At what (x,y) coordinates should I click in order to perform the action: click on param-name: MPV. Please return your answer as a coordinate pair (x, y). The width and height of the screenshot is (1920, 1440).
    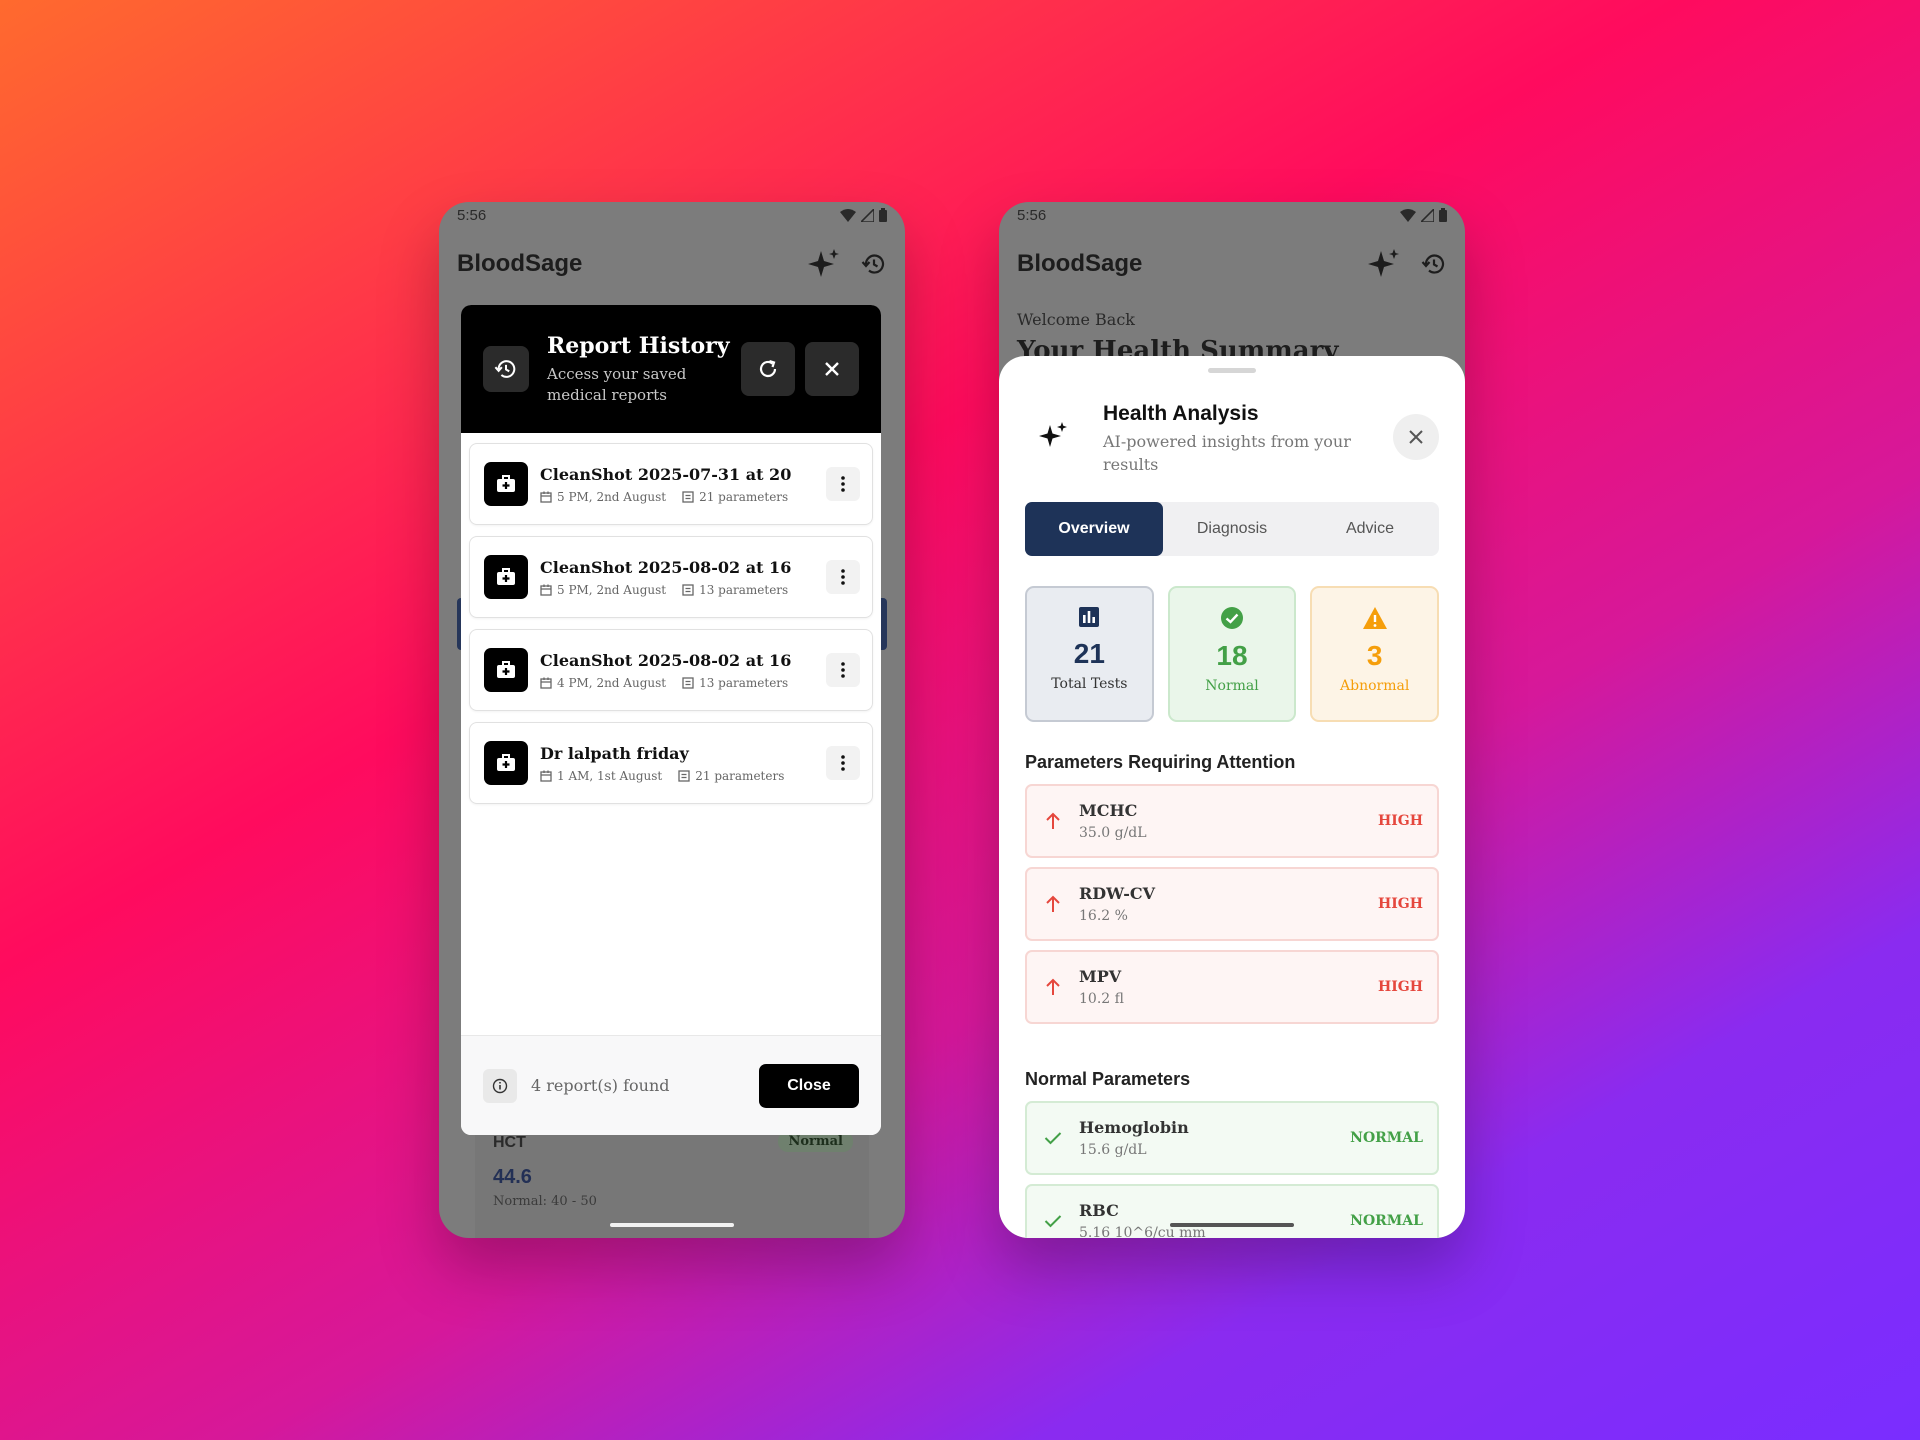
    Looking at the image, I should click on (1100, 976).